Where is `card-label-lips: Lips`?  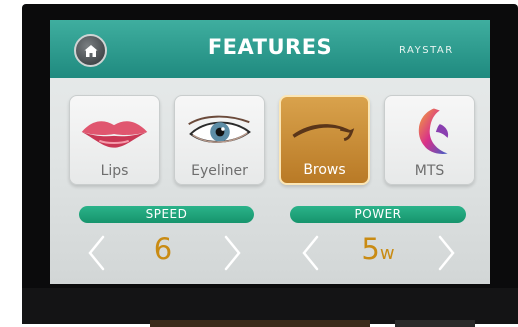
card-label-lips: Lips is located at coordinates (114, 171).